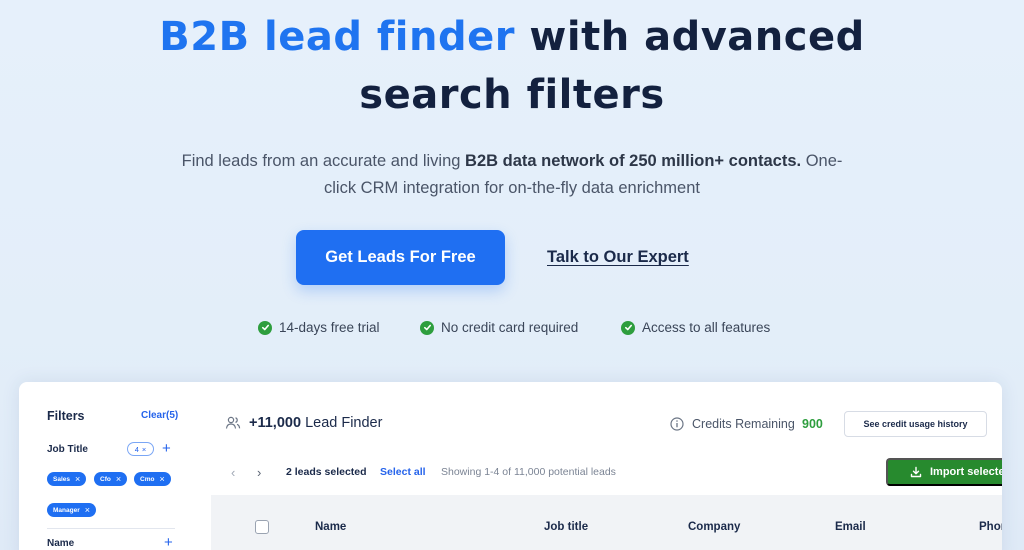 The height and width of the screenshot is (550, 1024). I want to click on chip-label: Cmo, so click(147, 479).